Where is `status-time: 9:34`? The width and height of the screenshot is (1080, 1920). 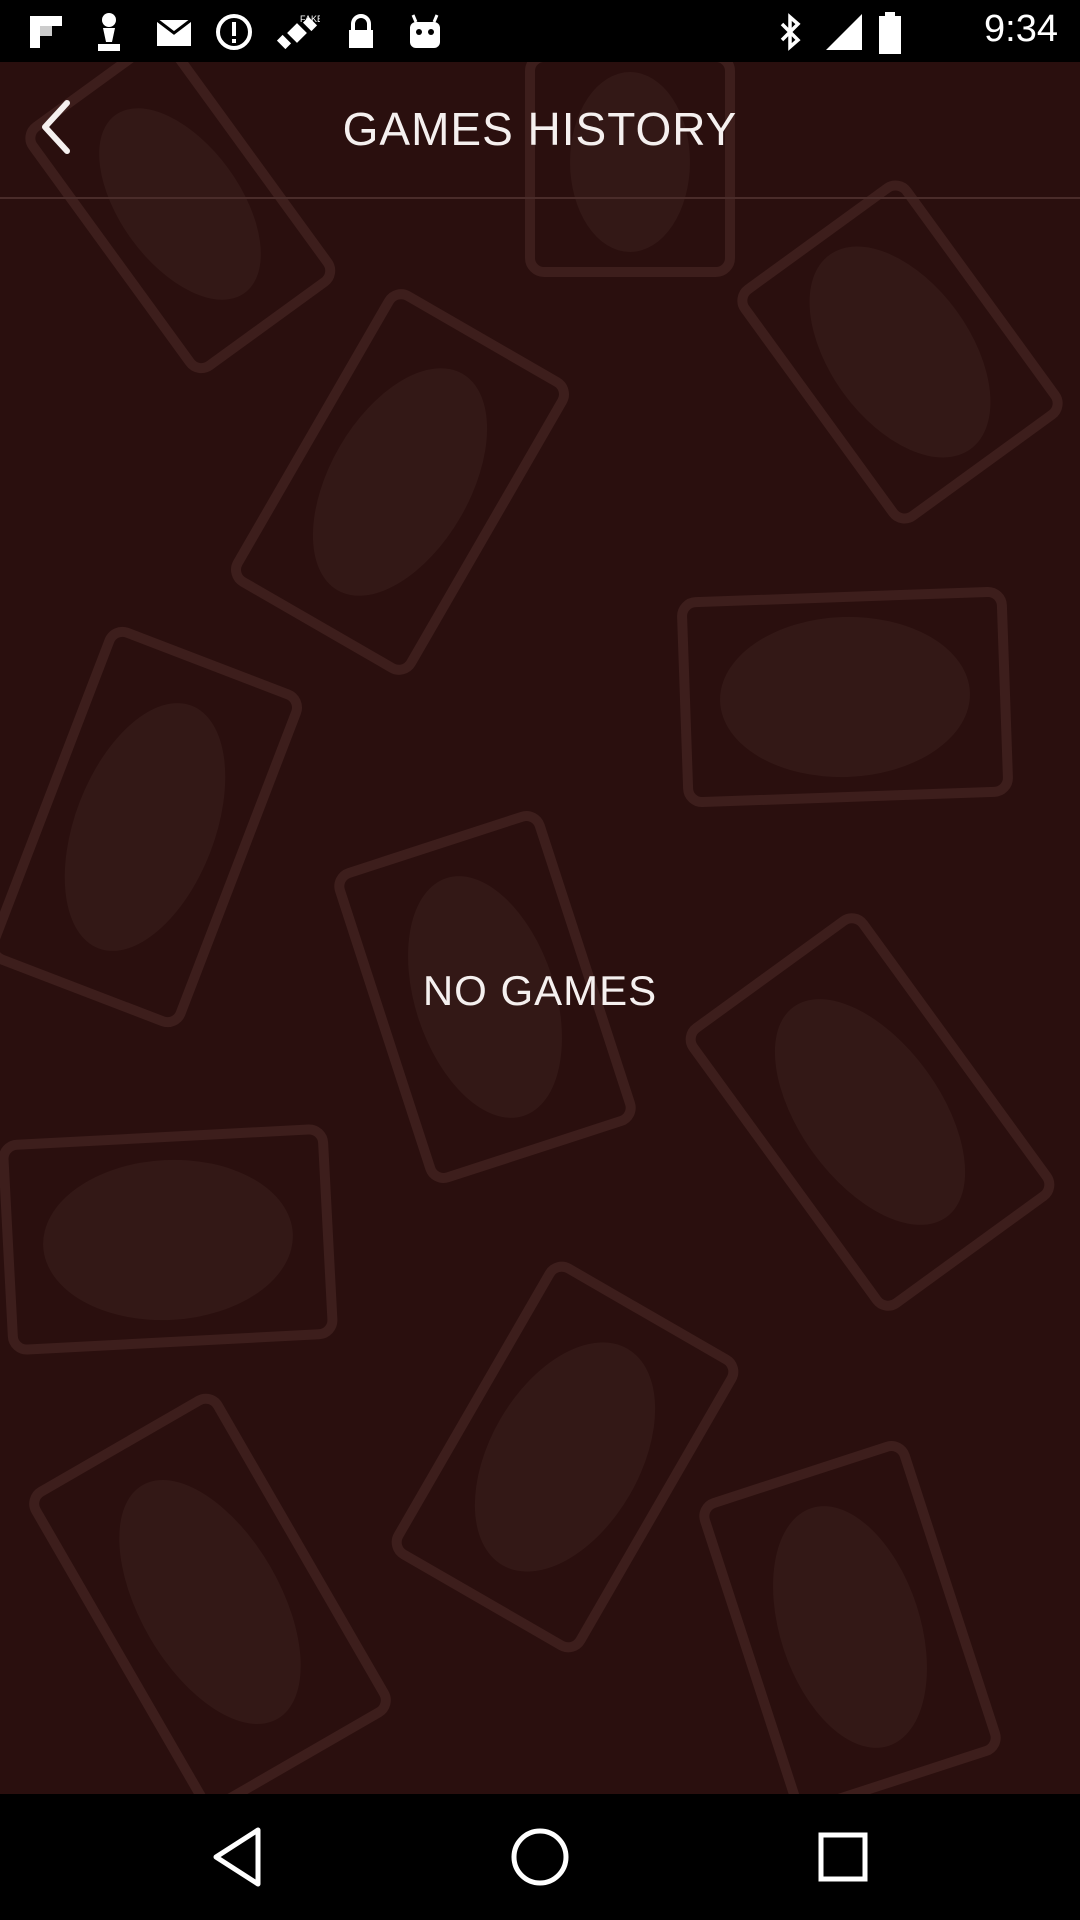 status-time: 9:34 is located at coordinates (1021, 29).